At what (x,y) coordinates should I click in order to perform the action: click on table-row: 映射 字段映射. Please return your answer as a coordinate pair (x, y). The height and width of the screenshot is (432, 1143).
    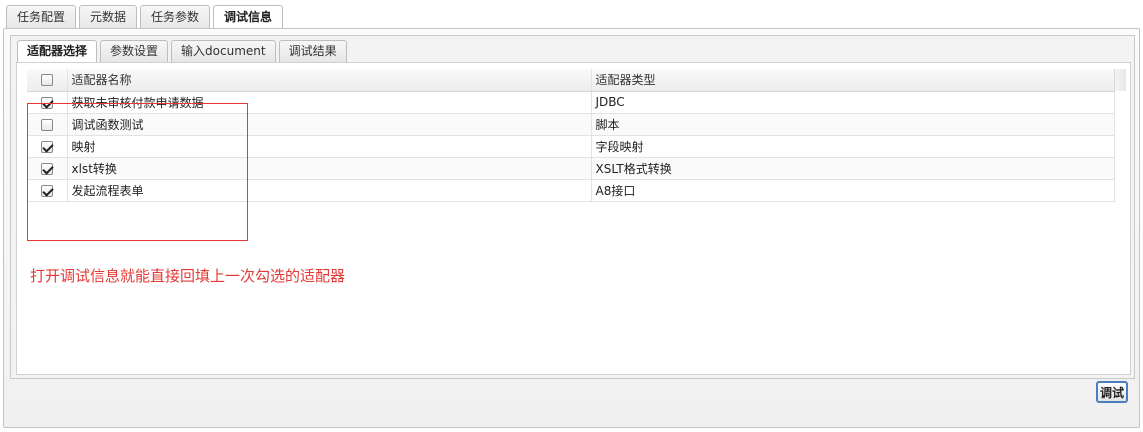
    Looking at the image, I should click on (571, 146).